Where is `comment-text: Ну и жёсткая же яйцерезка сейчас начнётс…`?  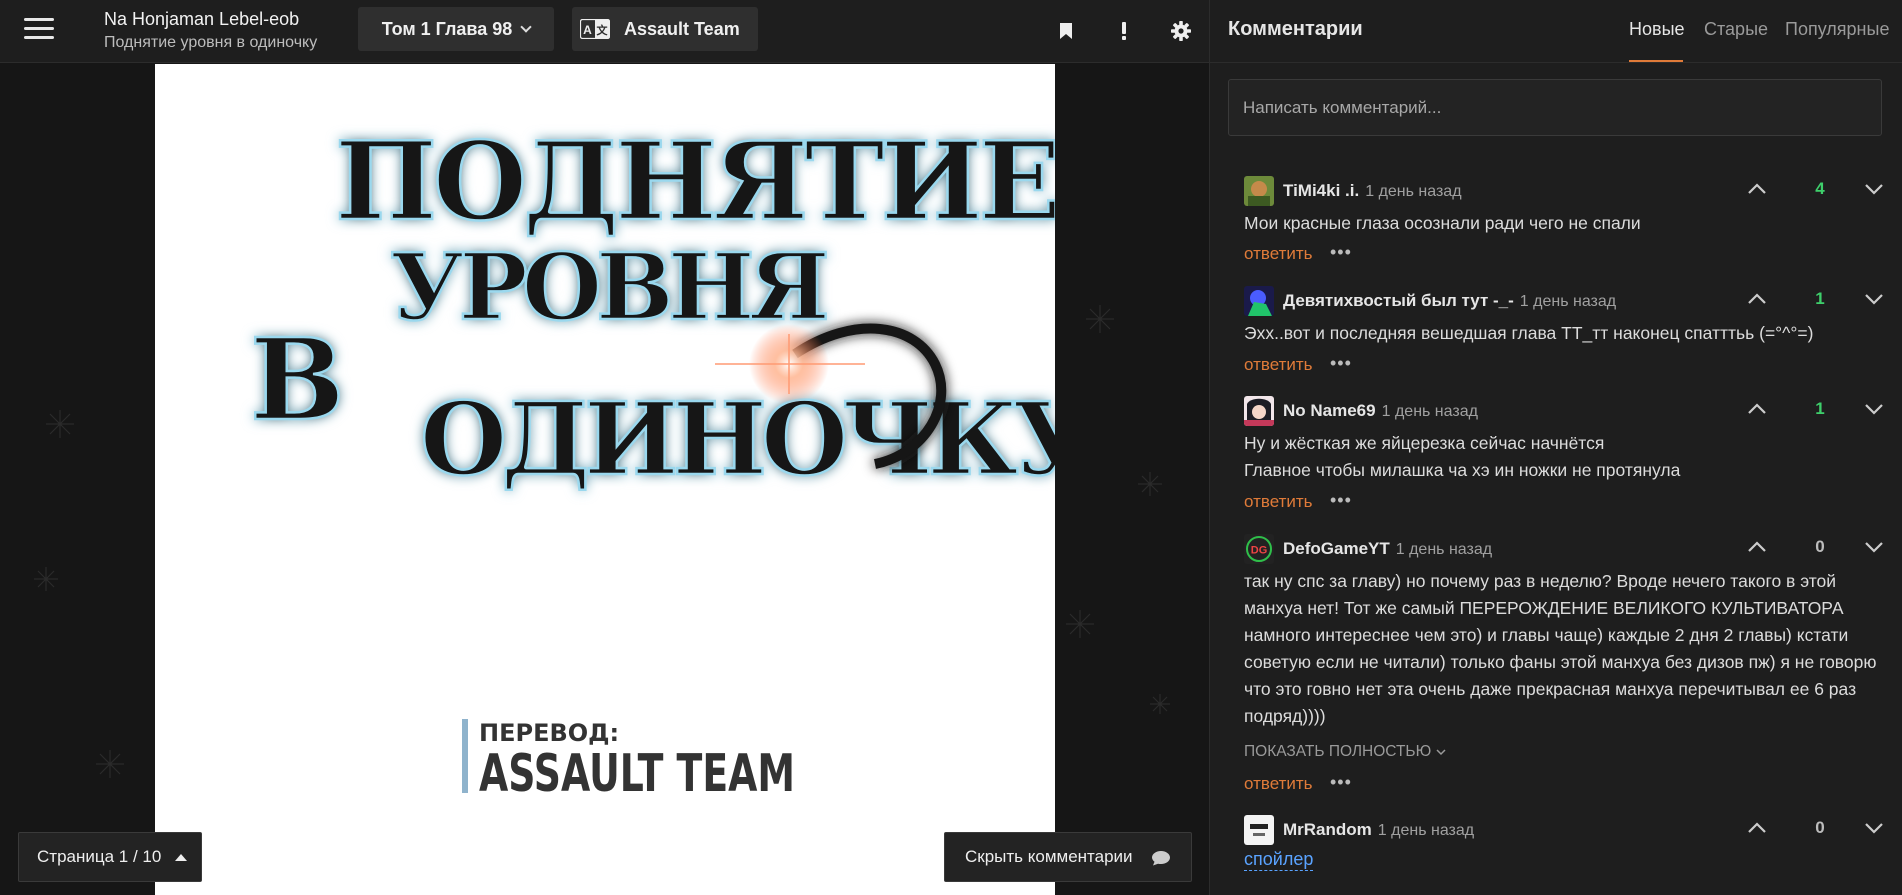
comment-text: Ну и жёсткая же яйцерезка сейчас начнётс… is located at coordinates (1564, 457).